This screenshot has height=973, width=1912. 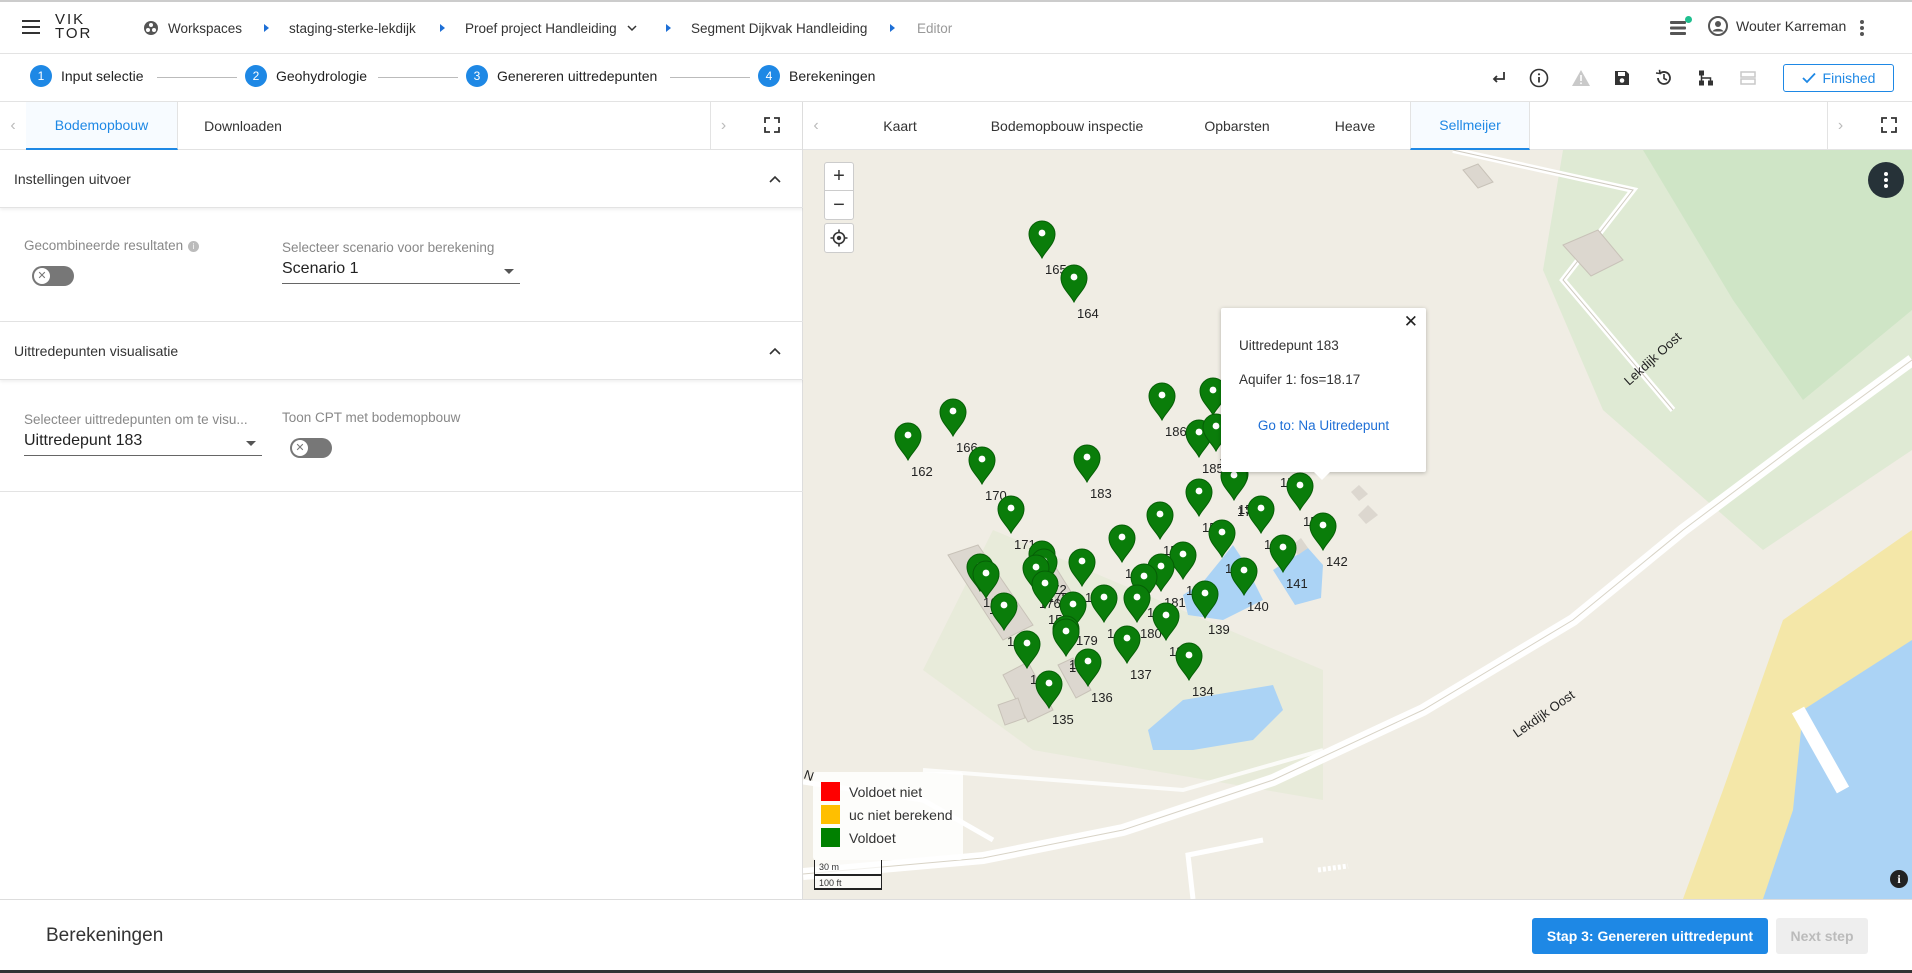 What do you see at coordinates (1499, 78) in the screenshot?
I see `return-icon` at bounding box center [1499, 78].